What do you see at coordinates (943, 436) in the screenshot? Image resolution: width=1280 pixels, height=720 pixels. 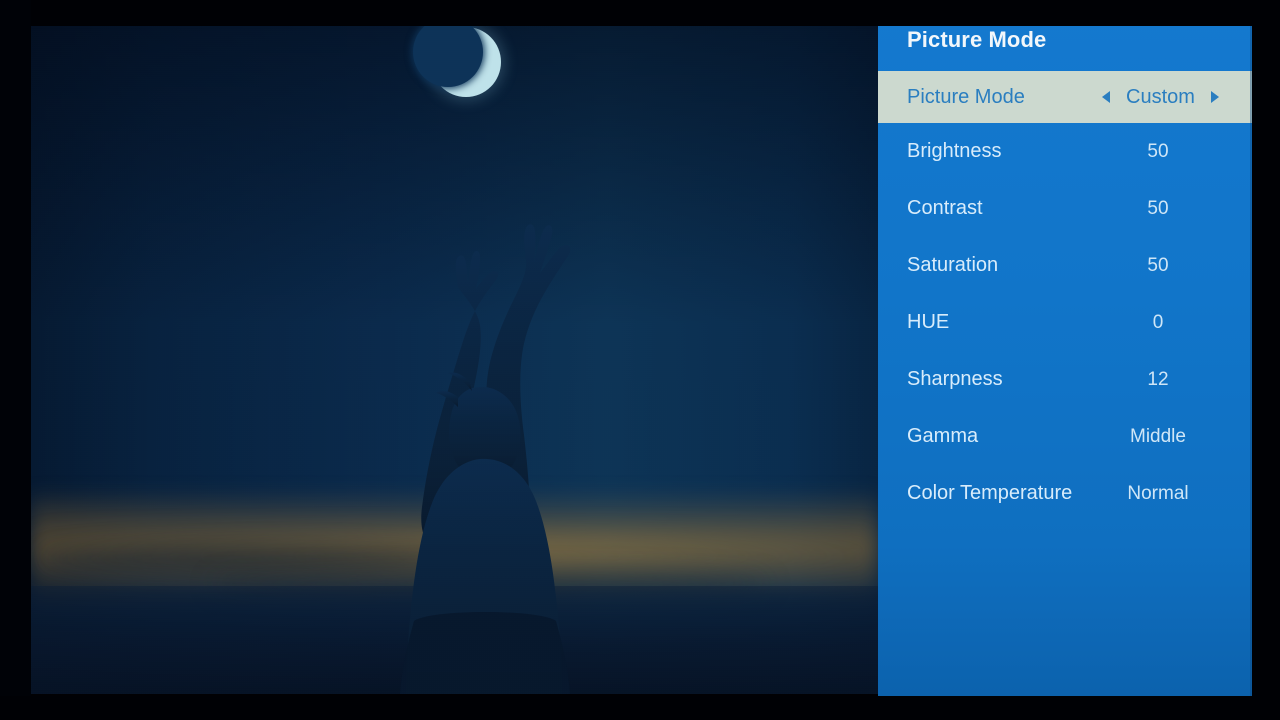 I see `menu-item-label: Gamma` at bounding box center [943, 436].